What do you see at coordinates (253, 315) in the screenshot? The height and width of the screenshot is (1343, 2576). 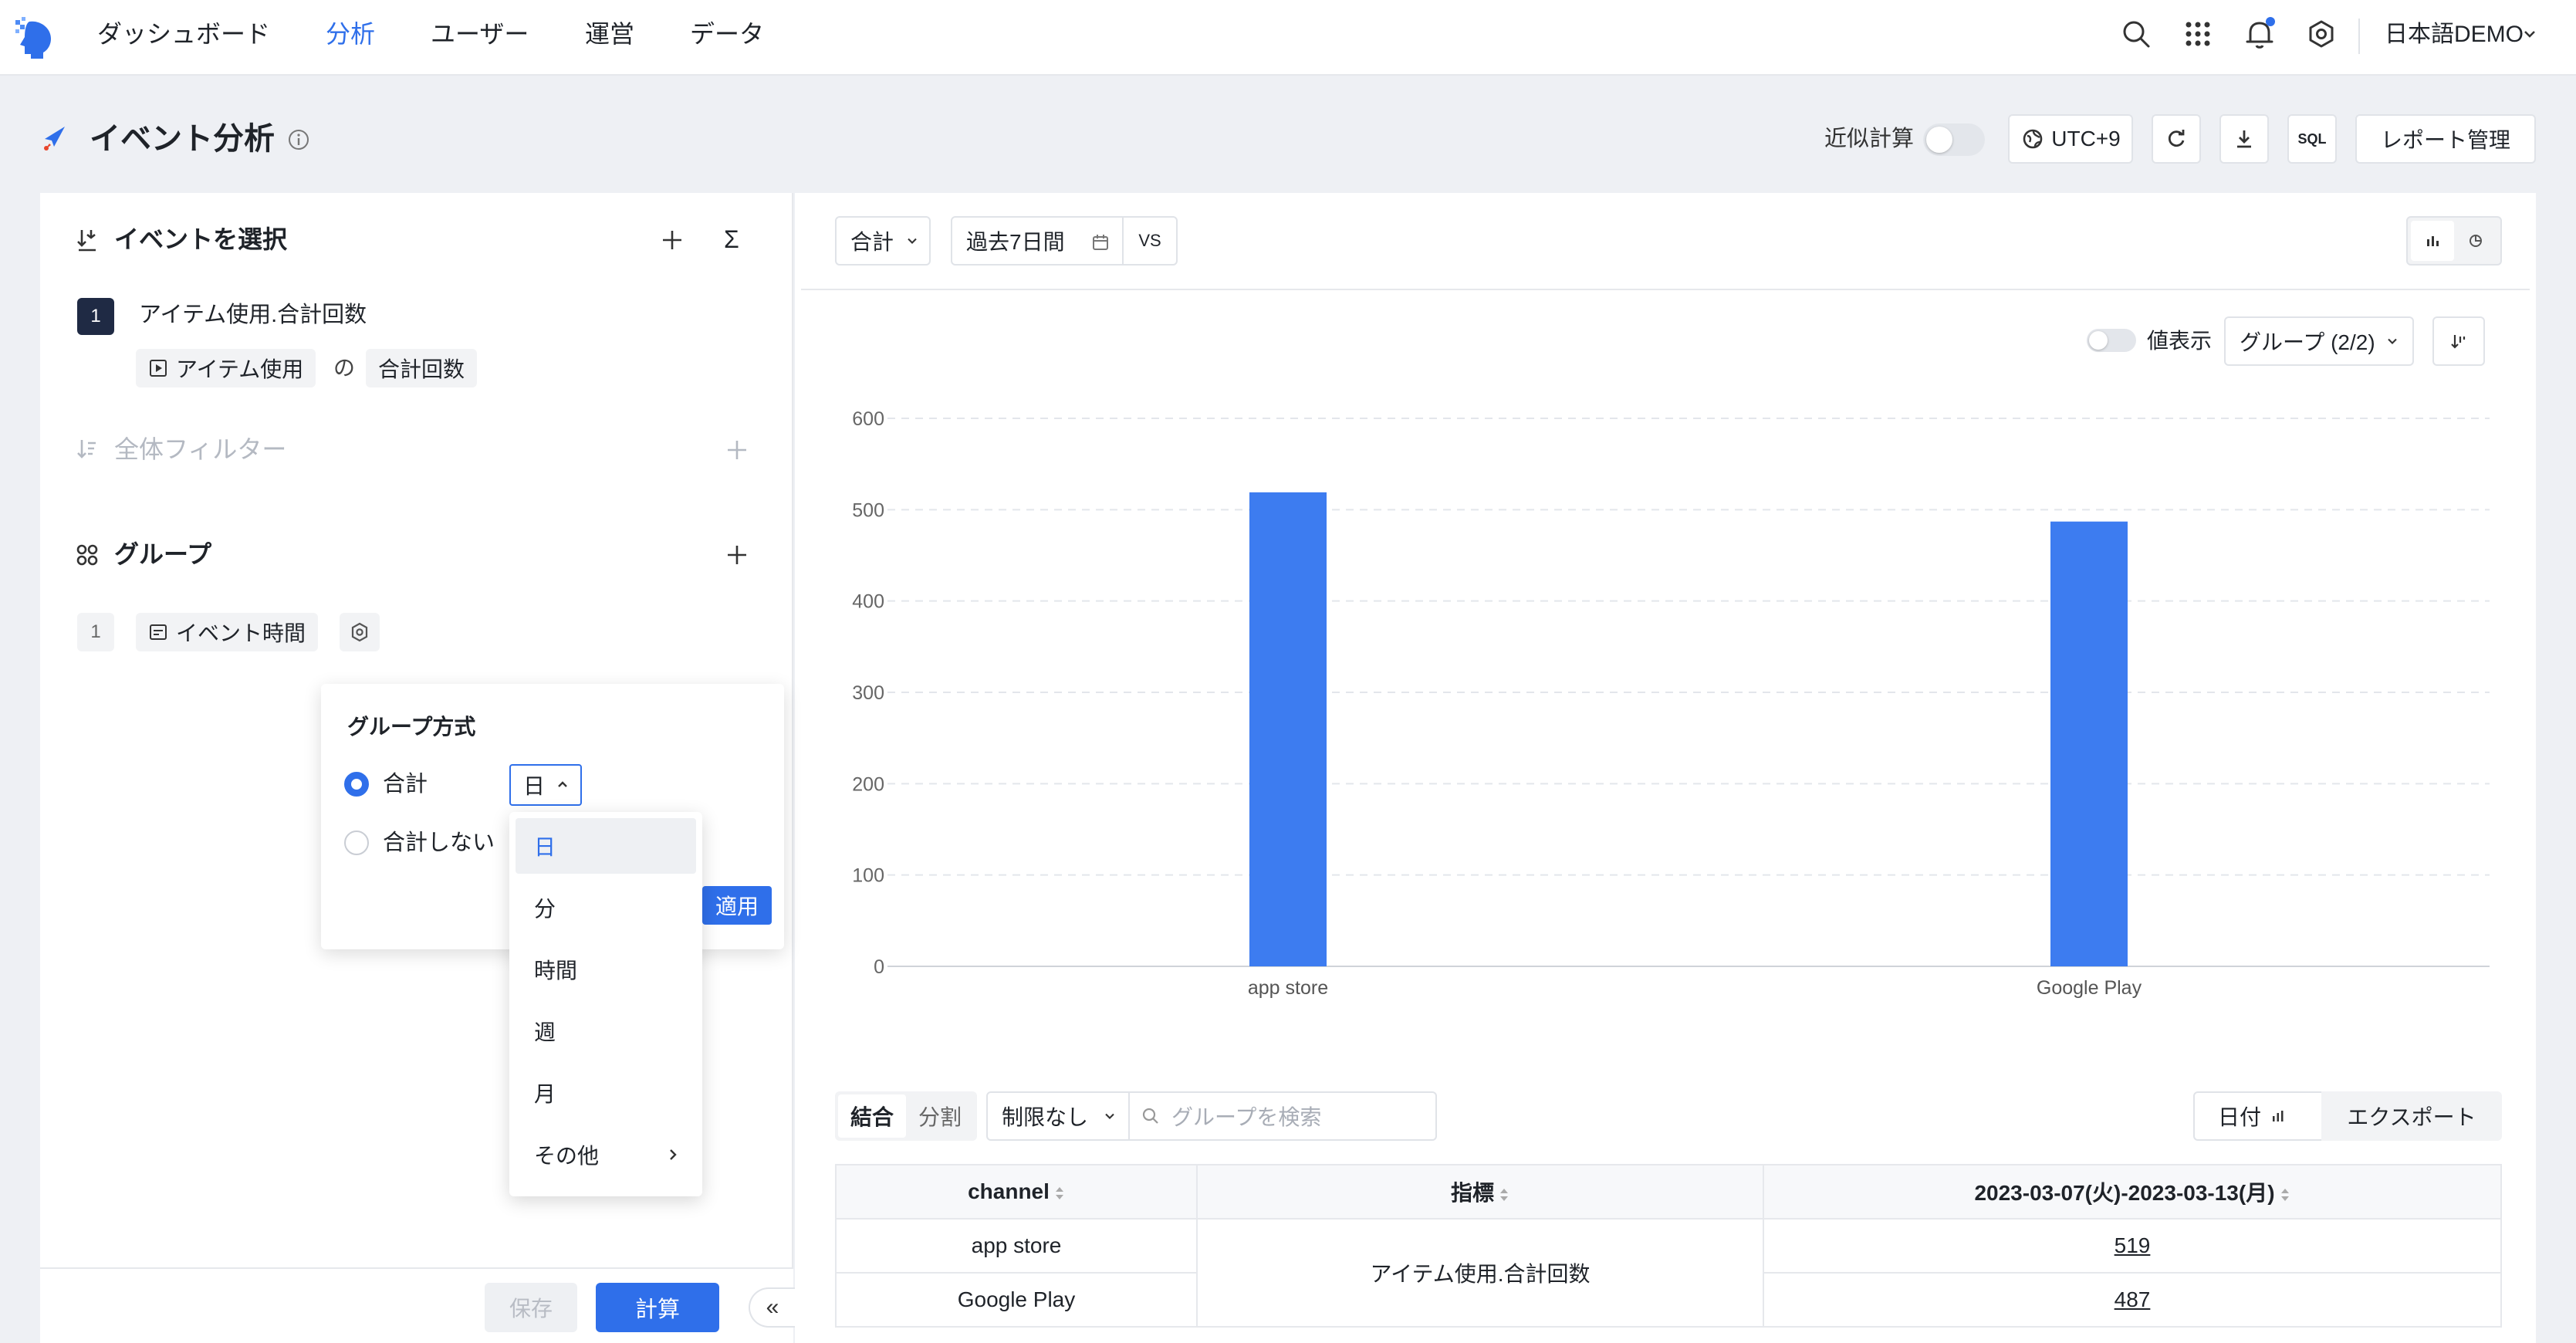 I see `event-name: アイテム使用.合計回数` at bounding box center [253, 315].